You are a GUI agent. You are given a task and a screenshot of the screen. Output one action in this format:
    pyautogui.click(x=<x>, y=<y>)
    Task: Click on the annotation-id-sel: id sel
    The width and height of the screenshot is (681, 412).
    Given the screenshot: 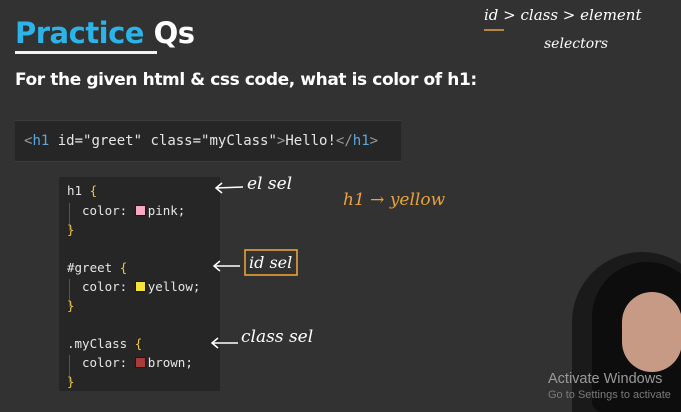 What is the action you would take?
    pyautogui.click(x=271, y=262)
    